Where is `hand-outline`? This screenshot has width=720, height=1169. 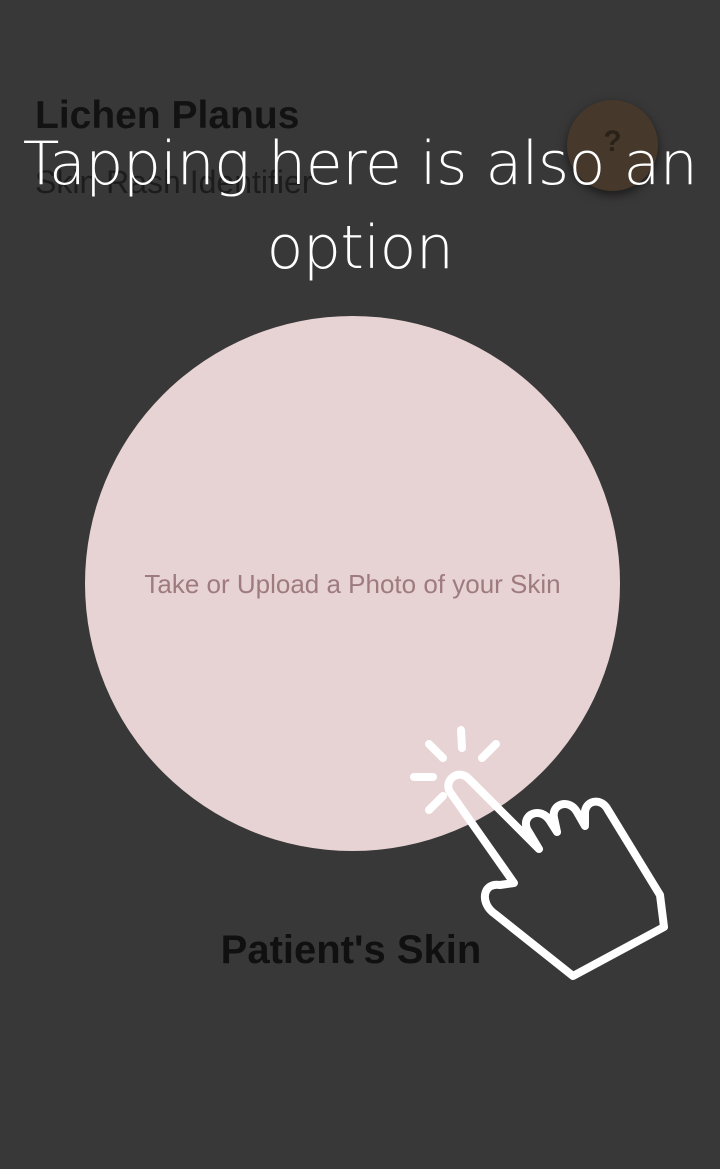 hand-outline is located at coordinates (556, 875).